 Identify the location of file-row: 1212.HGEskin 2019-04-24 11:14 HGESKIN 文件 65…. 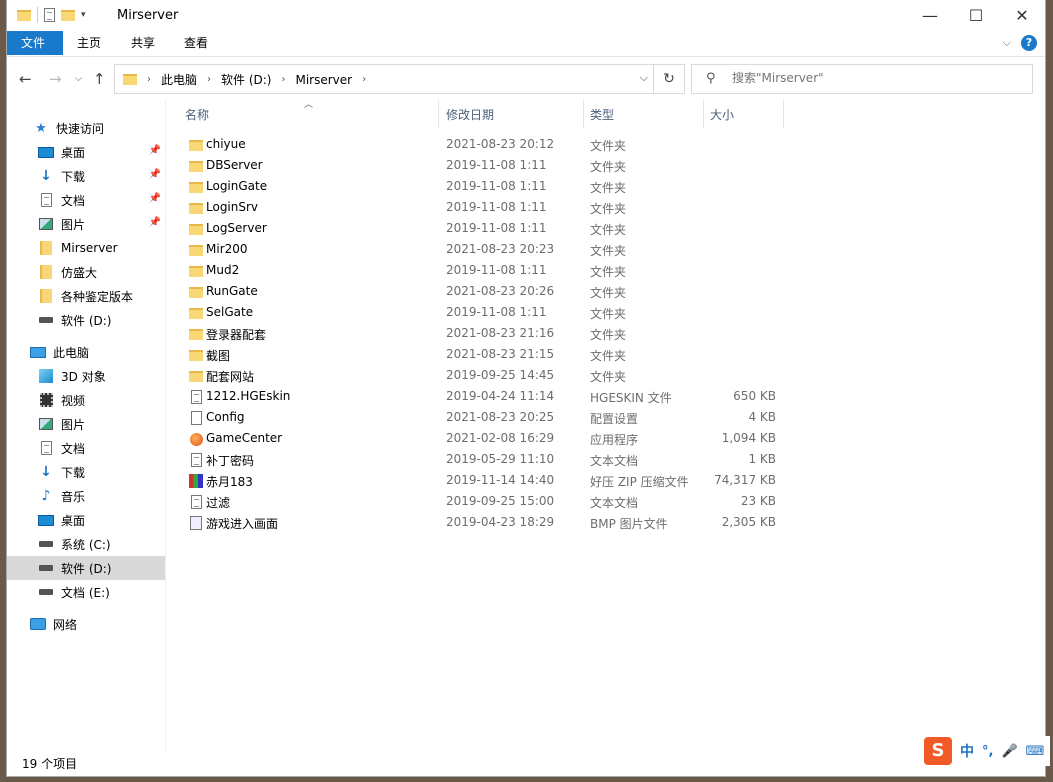
(482, 396).